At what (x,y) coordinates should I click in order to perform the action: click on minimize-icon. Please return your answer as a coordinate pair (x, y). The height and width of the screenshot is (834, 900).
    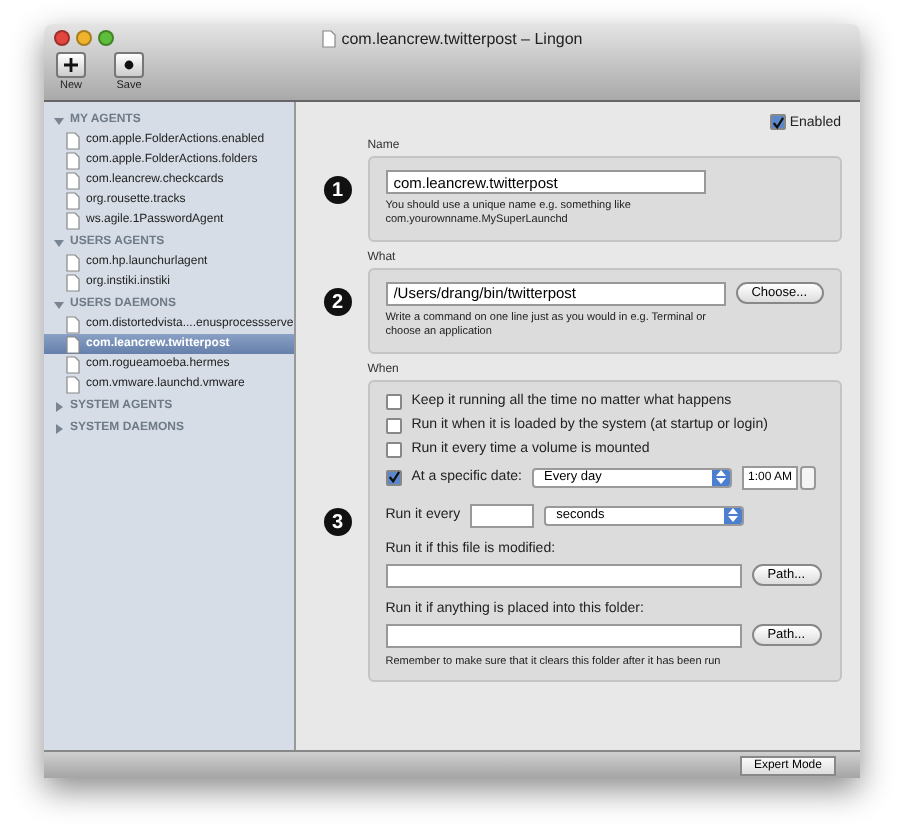
    Looking at the image, I should click on (84, 38).